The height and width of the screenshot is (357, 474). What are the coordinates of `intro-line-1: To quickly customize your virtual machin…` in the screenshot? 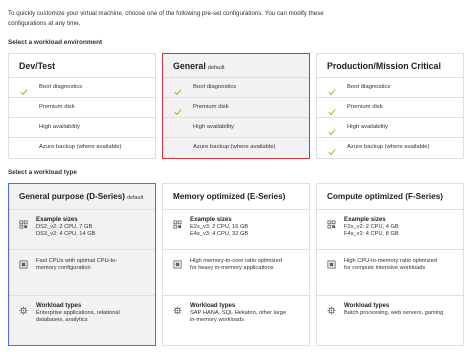 It's located at (166, 13).